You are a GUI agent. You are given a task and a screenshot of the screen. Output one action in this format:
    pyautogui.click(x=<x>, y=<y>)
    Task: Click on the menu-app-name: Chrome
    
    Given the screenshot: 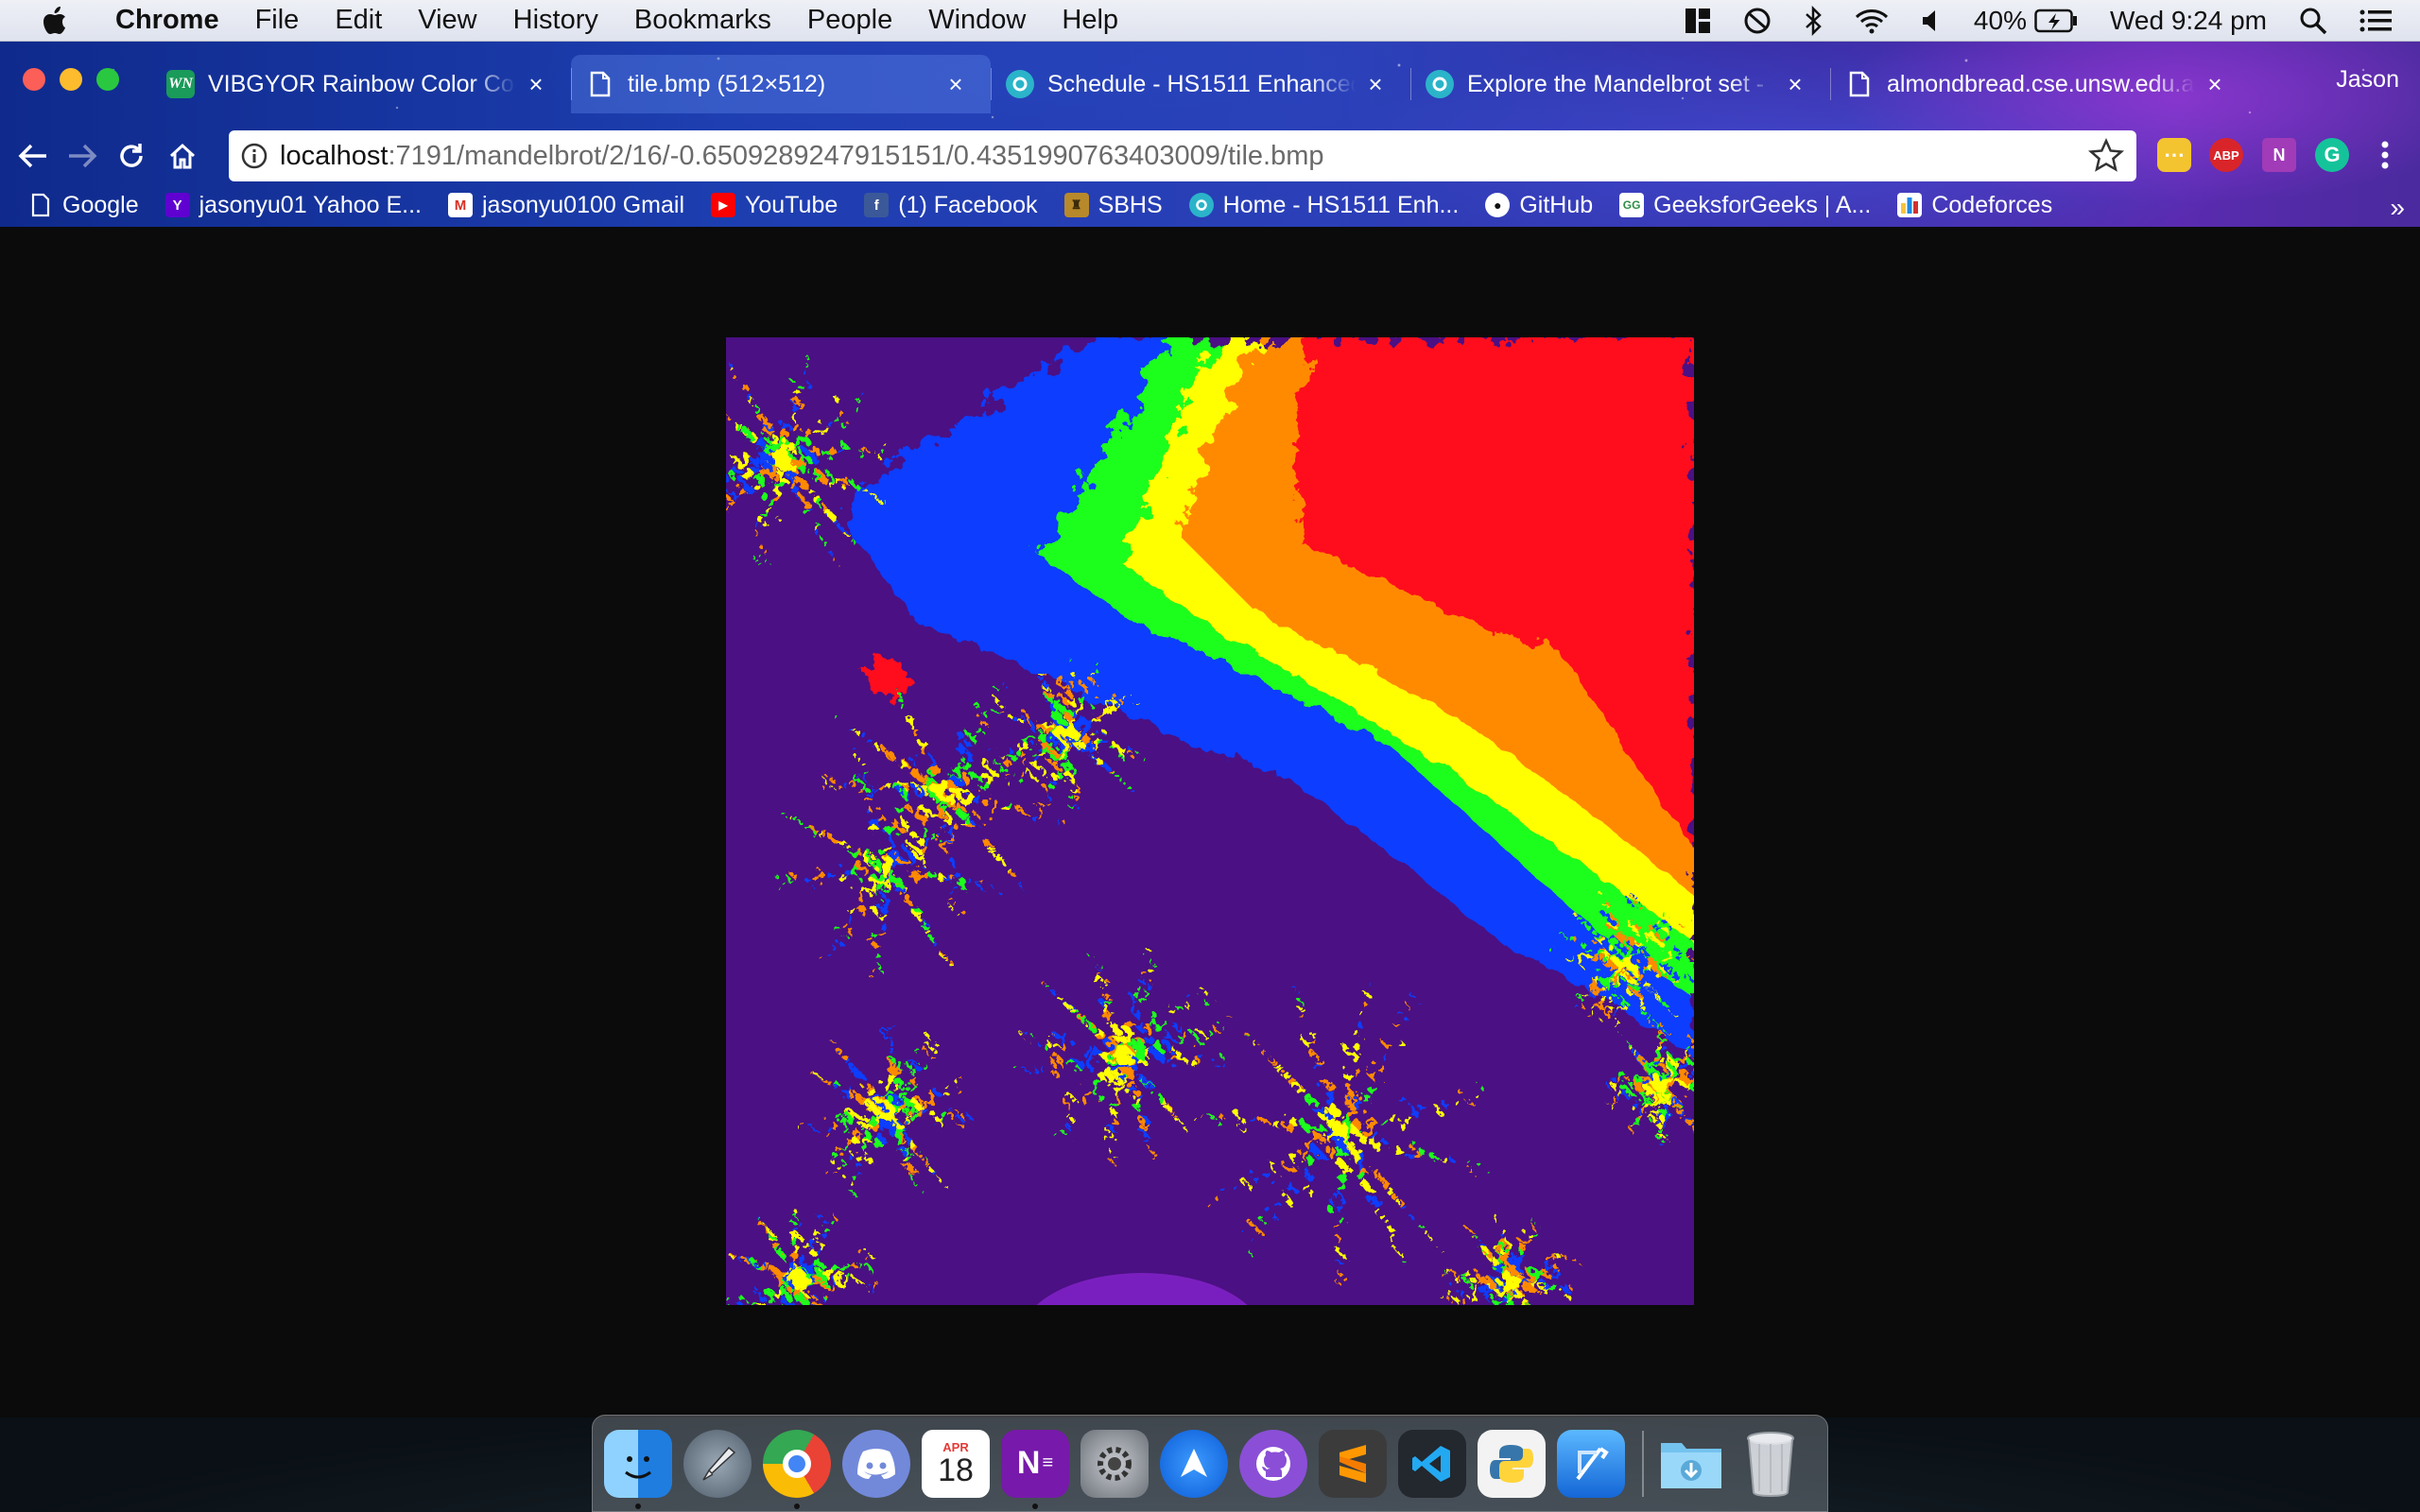 What is the action you would take?
    pyautogui.click(x=167, y=20)
    